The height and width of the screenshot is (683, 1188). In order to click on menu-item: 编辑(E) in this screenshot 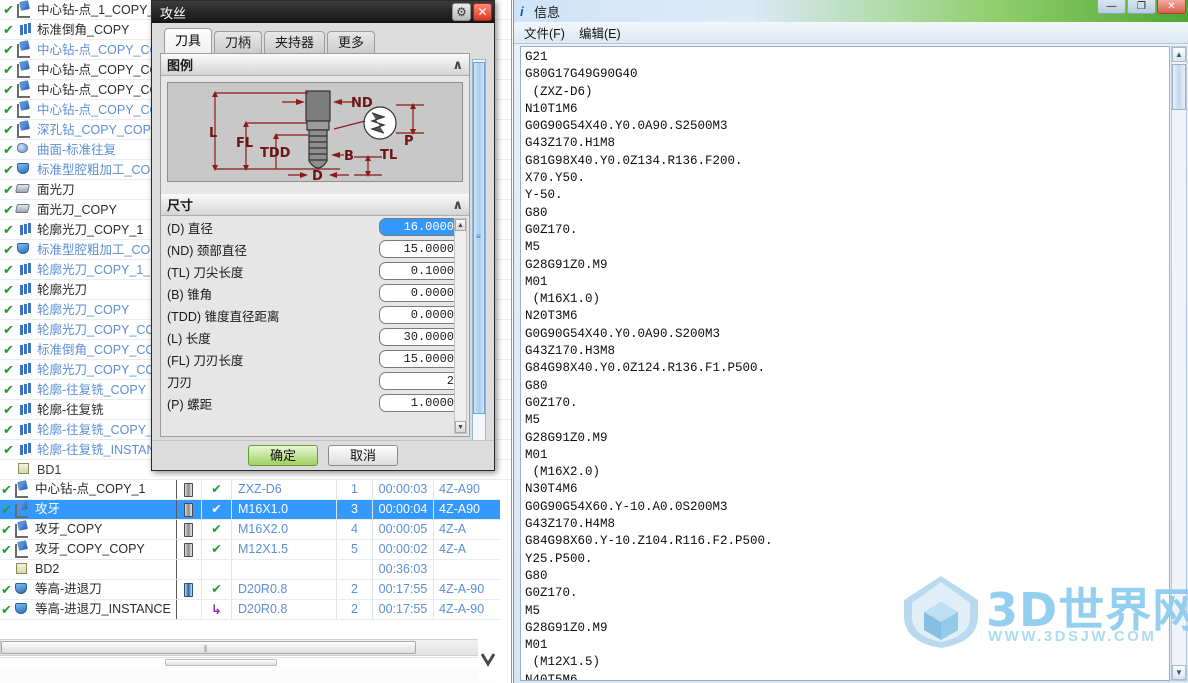, I will do `click(600, 32)`.